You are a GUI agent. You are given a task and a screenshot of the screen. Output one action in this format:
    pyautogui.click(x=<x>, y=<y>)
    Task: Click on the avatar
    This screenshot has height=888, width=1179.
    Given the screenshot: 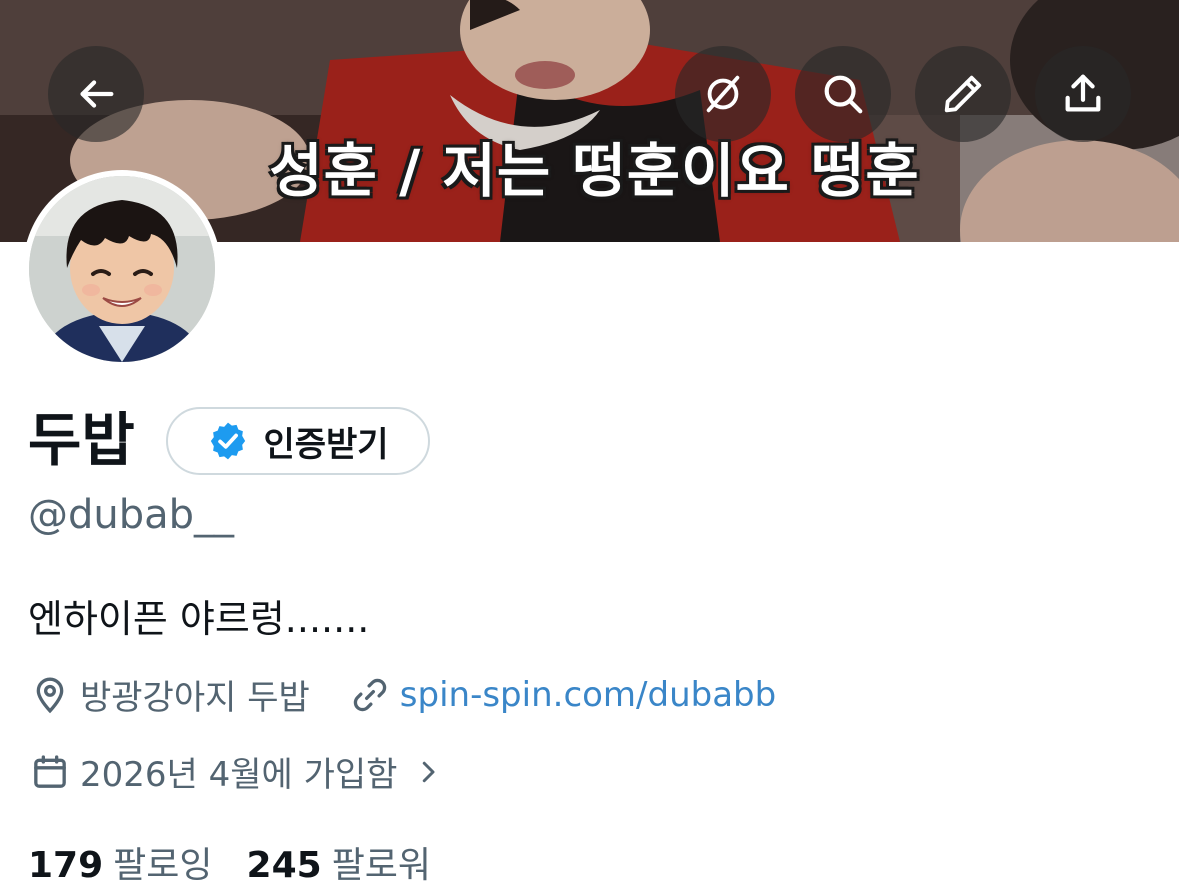 What is the action you would take?
    pyautogui.click(x=122, y=269)
    